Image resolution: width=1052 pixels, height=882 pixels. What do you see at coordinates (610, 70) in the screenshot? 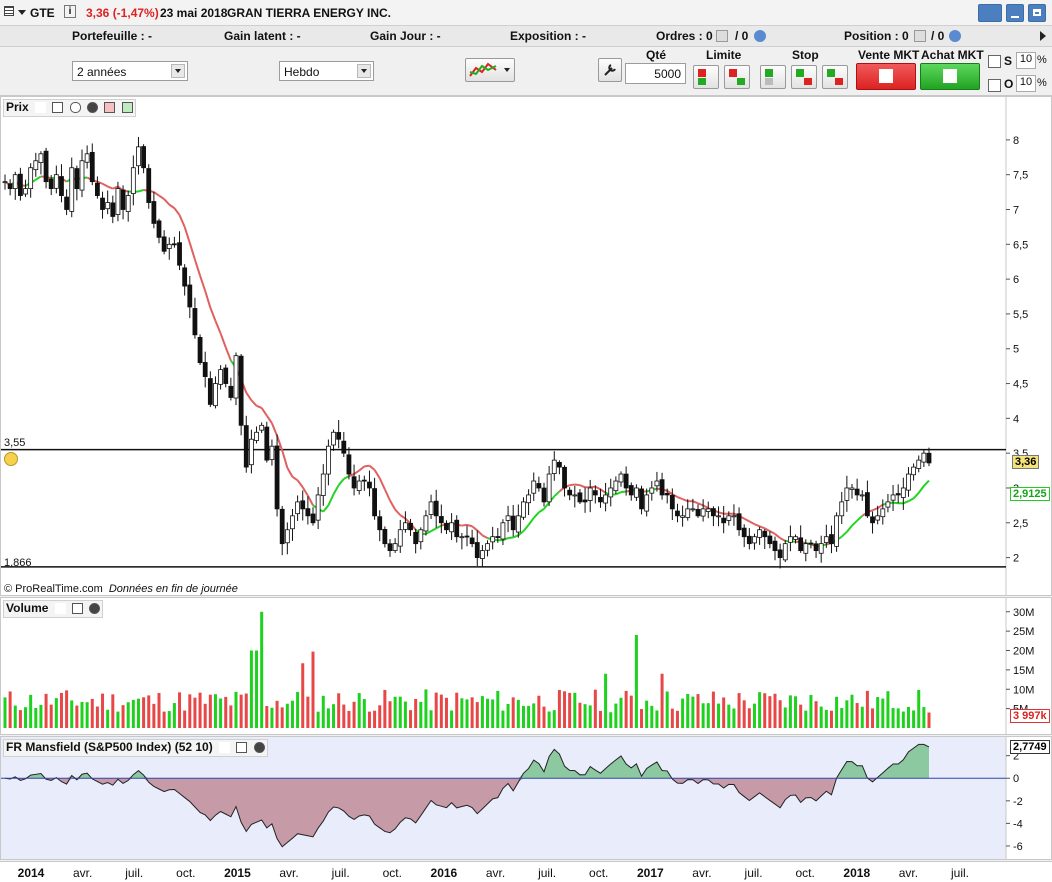
I see `order-settings-button` at bounding box center [610, 70].